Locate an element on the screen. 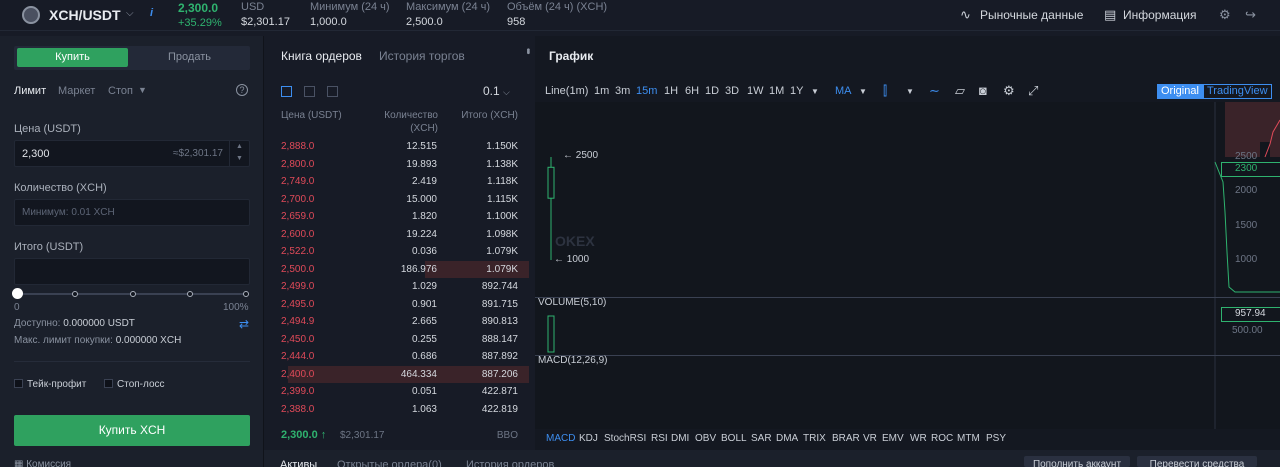 This screenshot has height=467, width=1280. tab-order-book: Книга ордеров is located at coordinates (321, 56).